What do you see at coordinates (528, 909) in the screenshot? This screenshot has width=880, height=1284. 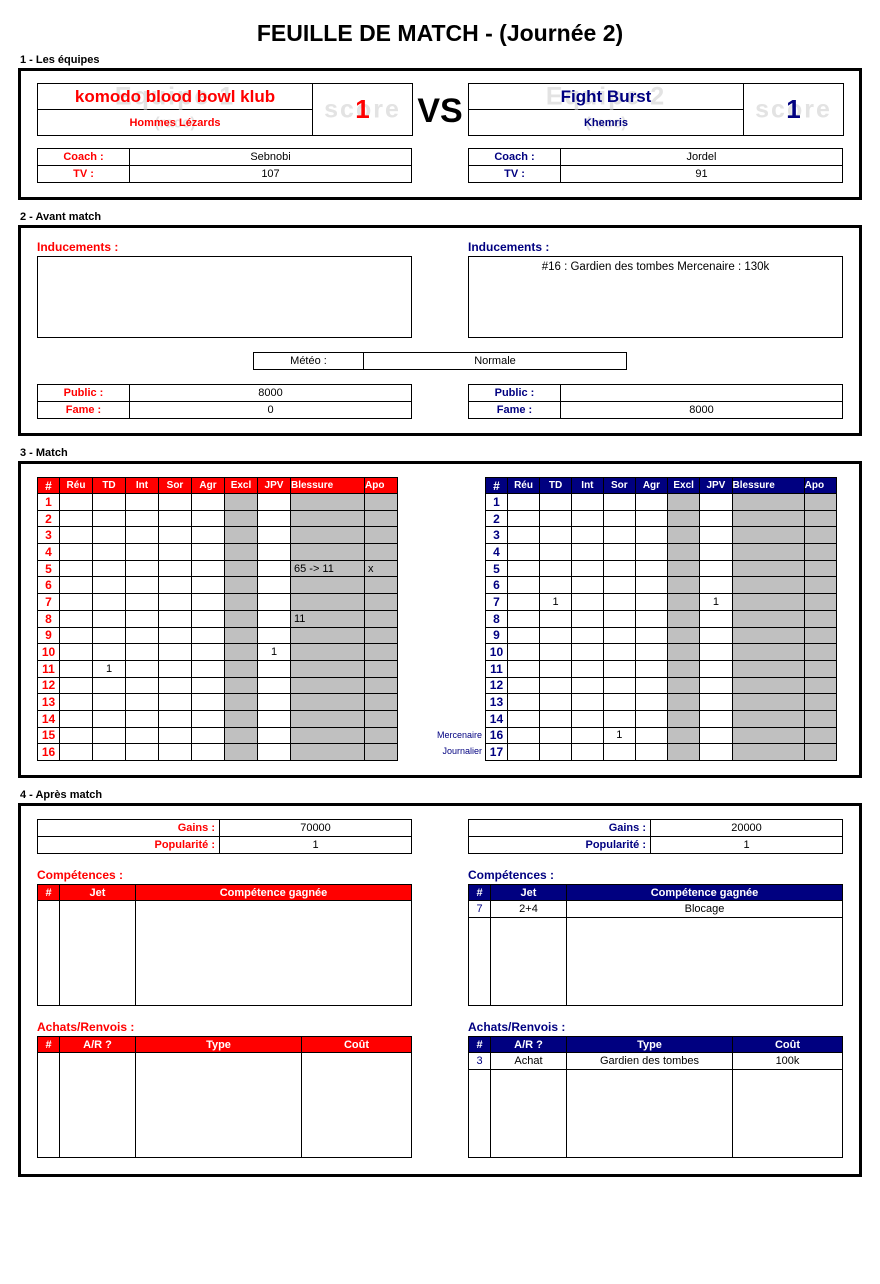 I see `cmp-cell-jet: 2+4` at bounding box center [528, 909].